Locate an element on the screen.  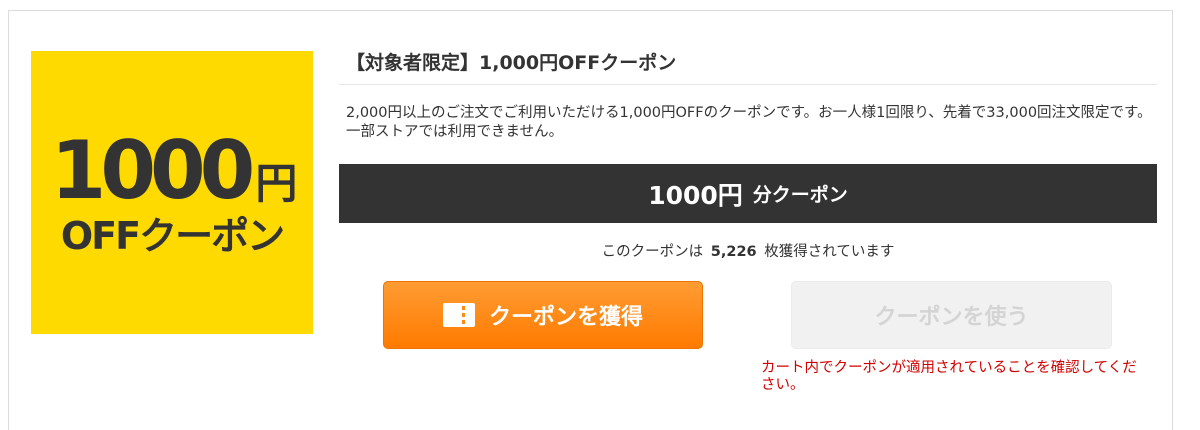
get-coupon-button: クーポンを獲得 is located at coordinates (543, 315).